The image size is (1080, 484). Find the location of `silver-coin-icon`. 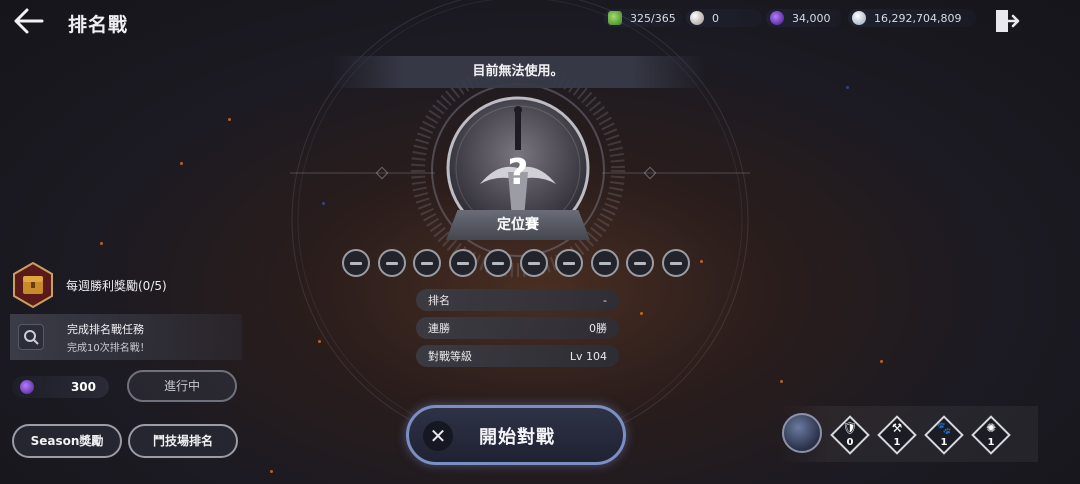

silver-coin-icon is located at coordinates (859, 18).